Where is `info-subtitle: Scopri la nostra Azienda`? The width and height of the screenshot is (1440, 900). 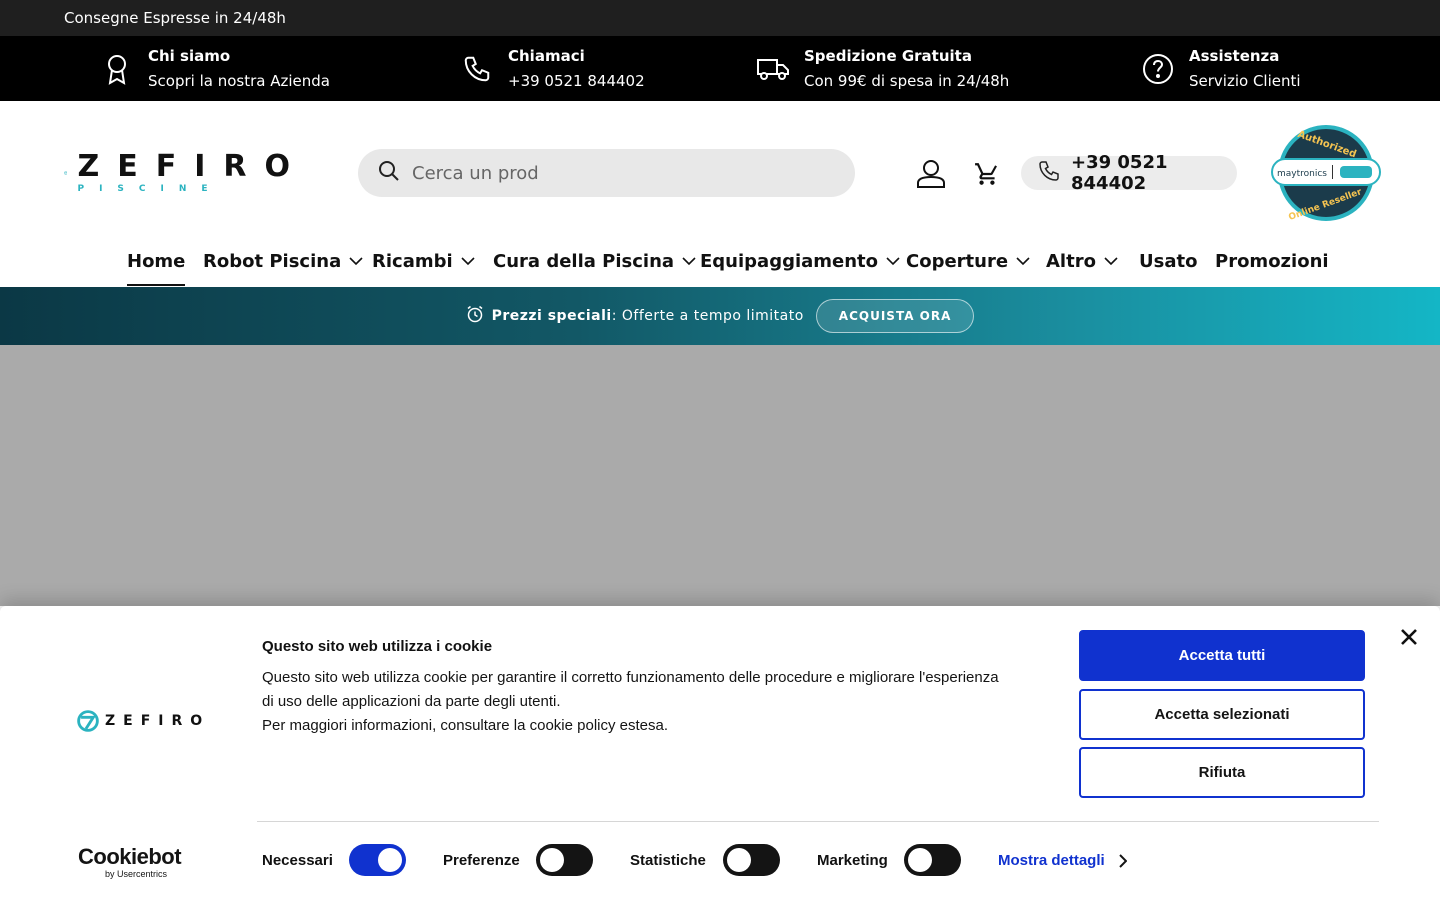
info-subtitle: Scopri la nostra Azienda is located at coordinates (239, 80).